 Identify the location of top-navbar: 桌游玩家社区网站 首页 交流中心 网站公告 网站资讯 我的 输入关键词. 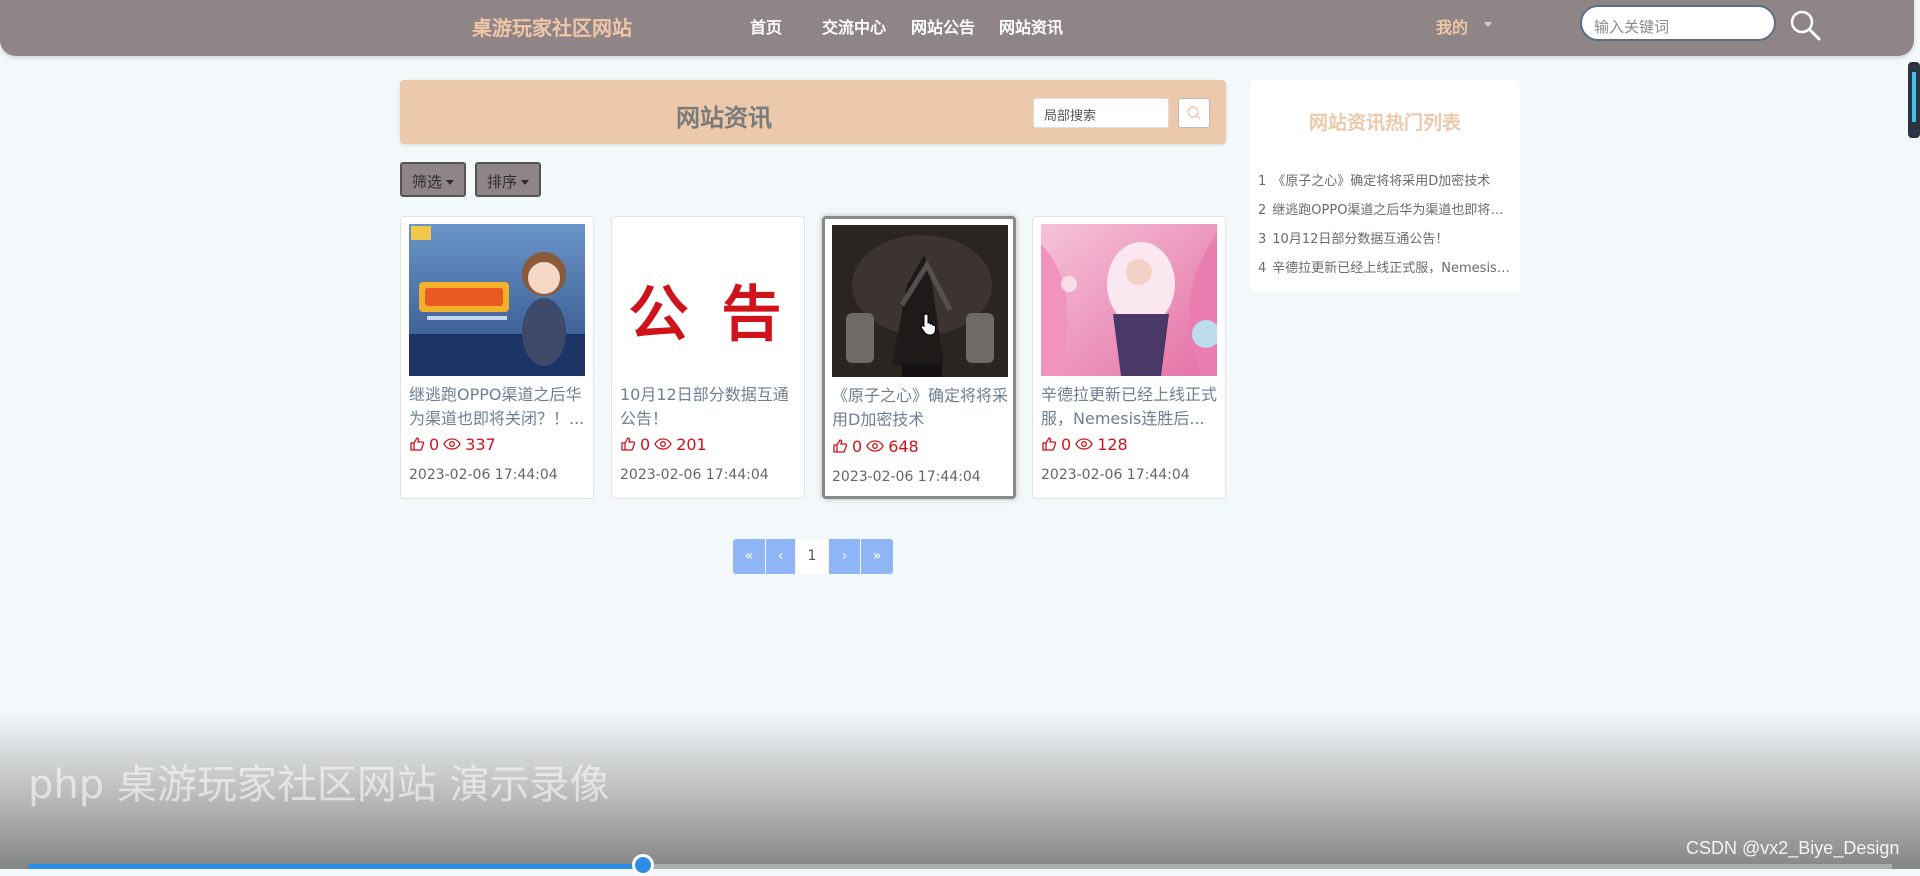
(957, 28).